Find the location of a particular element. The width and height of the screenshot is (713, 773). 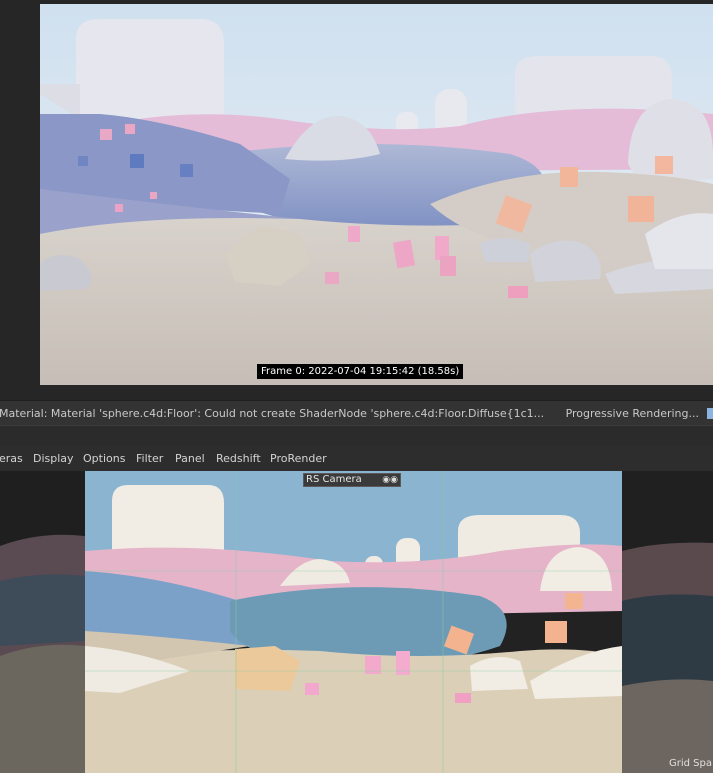

menu-options: Options is located at coordinates (104, 458).